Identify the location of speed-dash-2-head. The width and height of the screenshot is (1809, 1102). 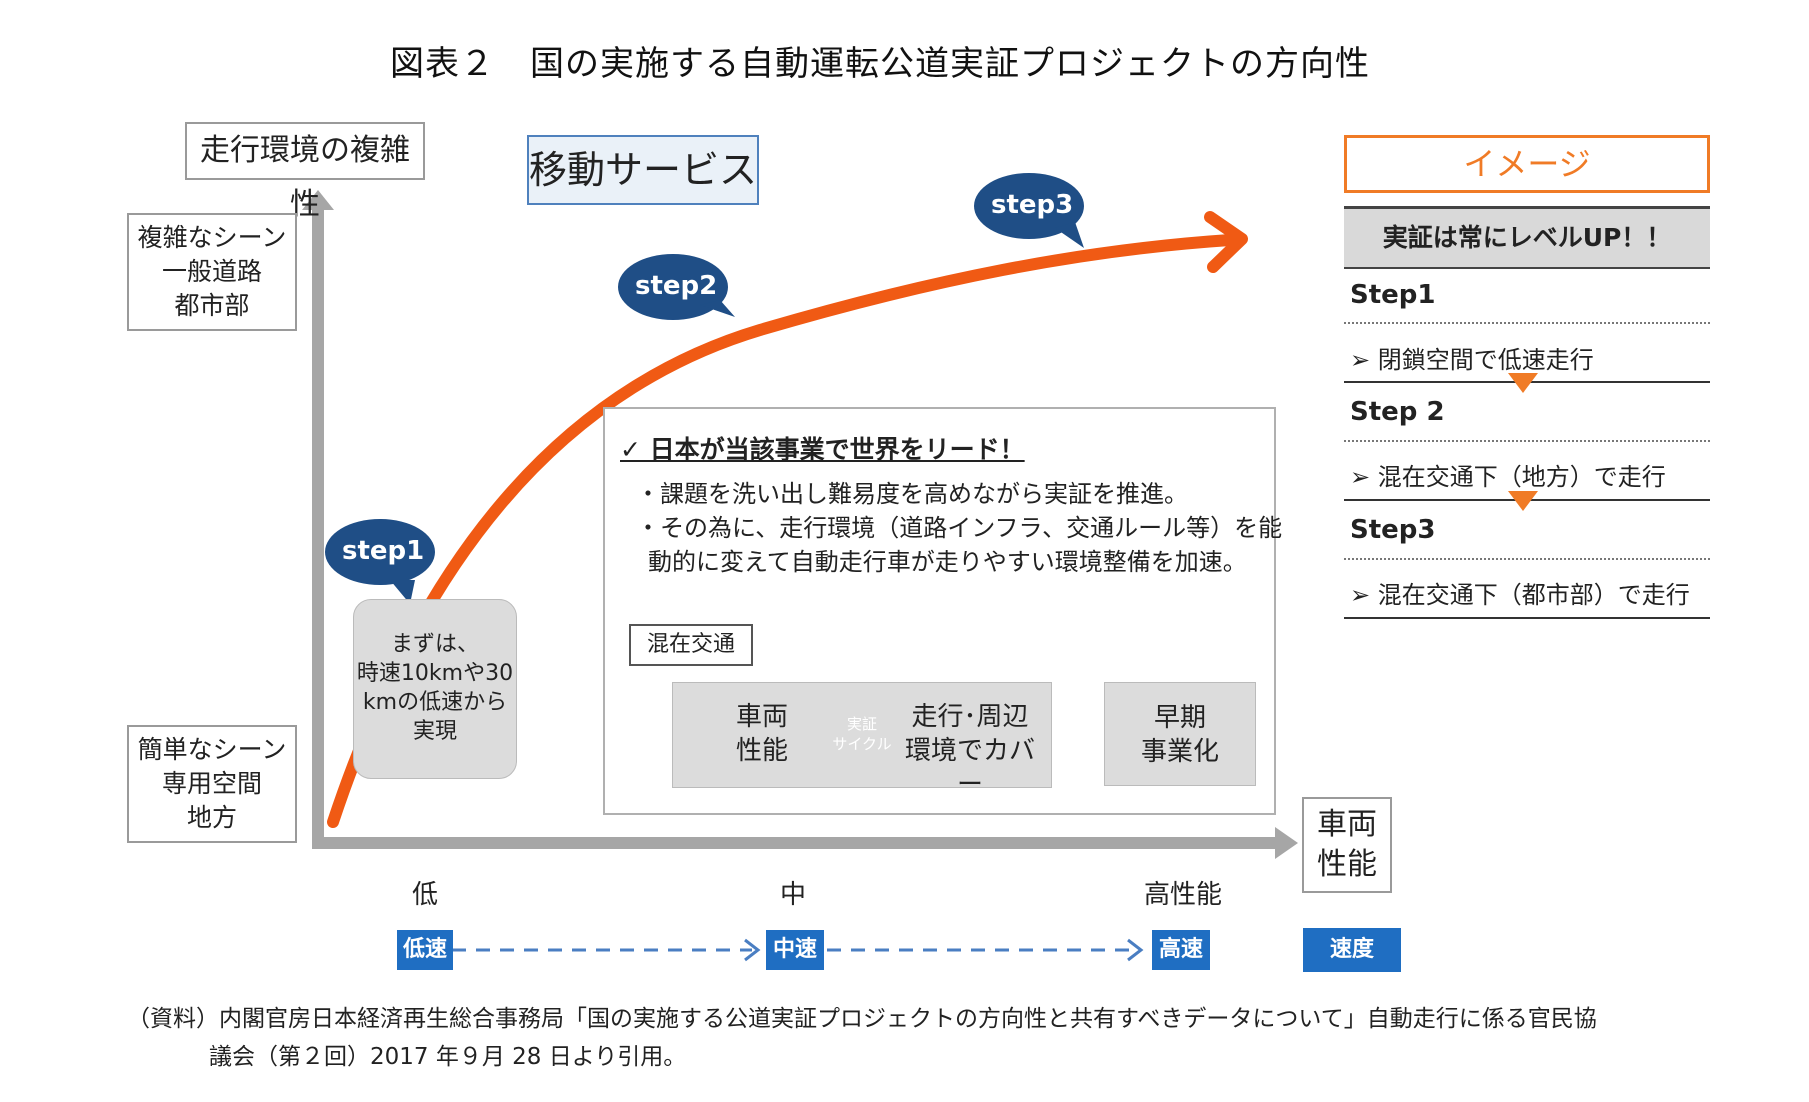
(1135, 950).